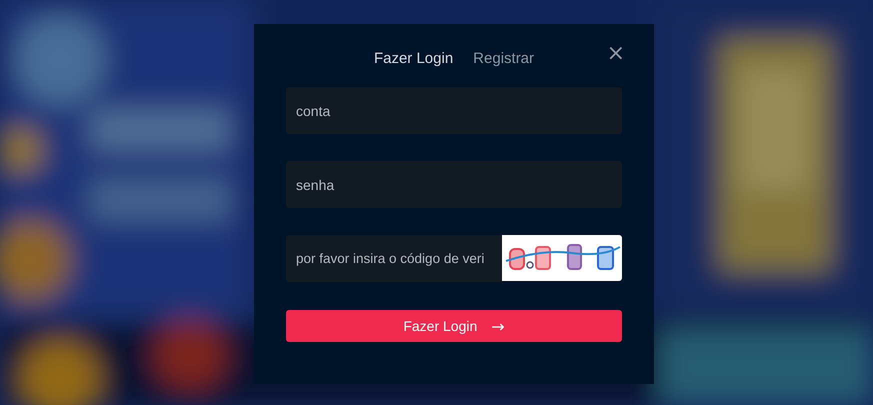  Describe the element at coordinates (503, 58) in the screenshot. I see `tab: Registrar` at that location.